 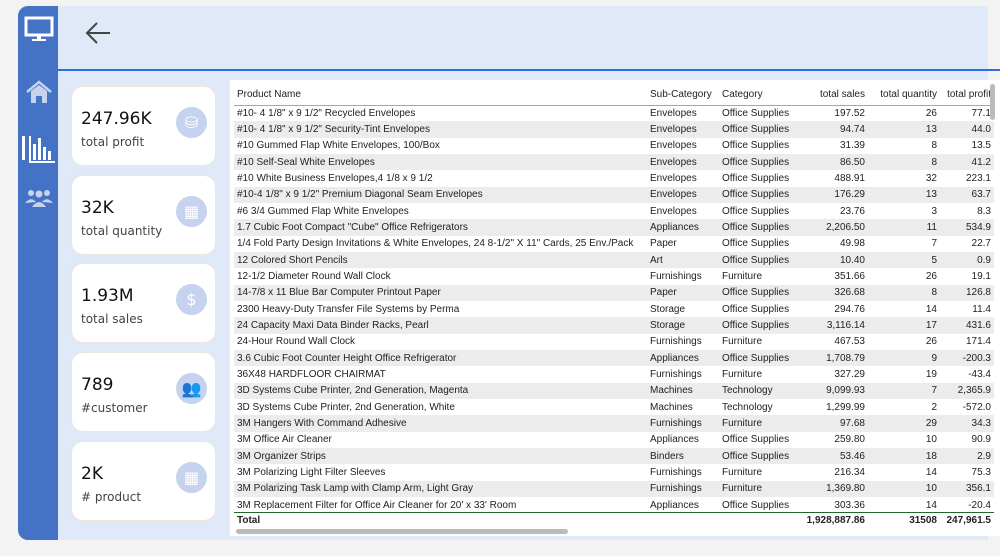 I want to click on table-cell: 1,369.80, so click(x=845, y=489).